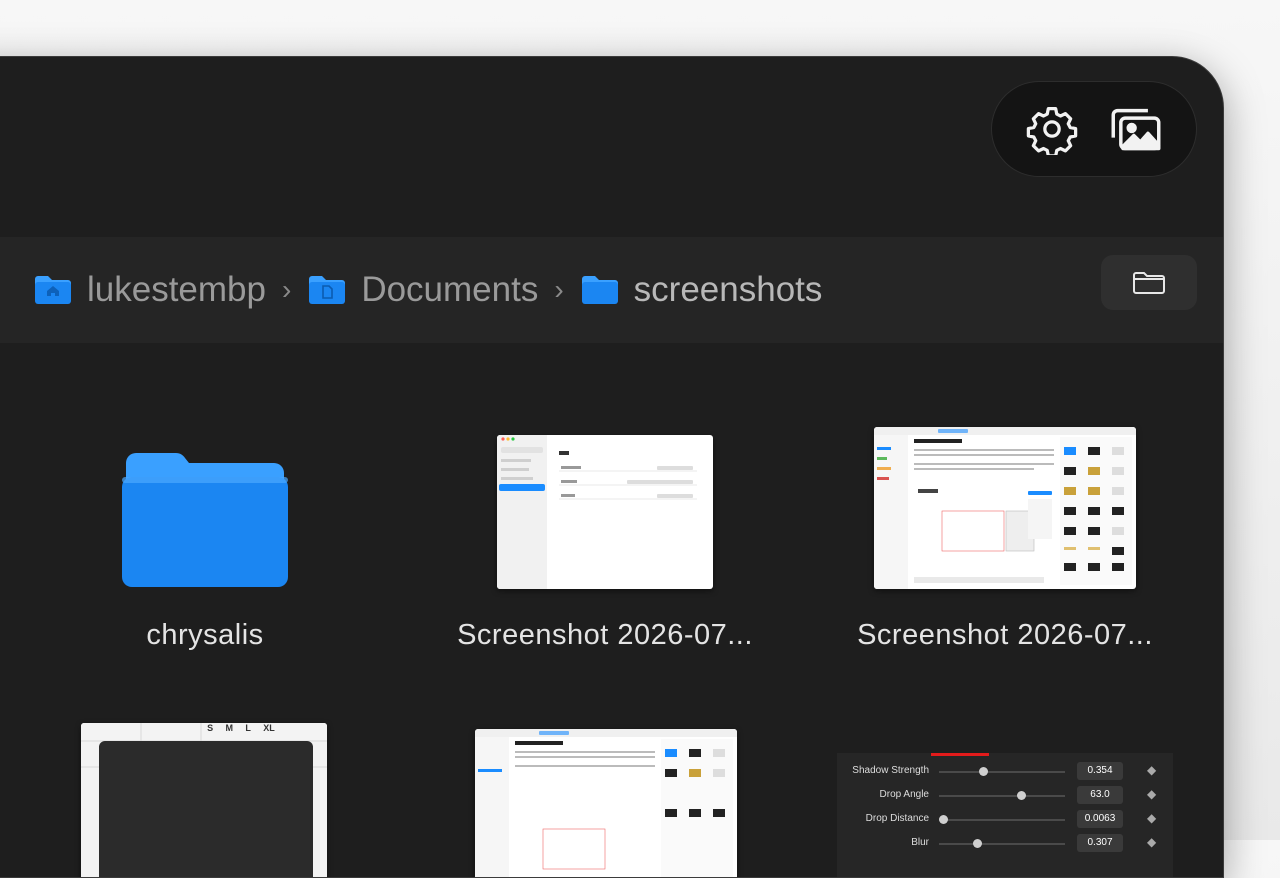  Describe the element at coordinates (241, 730) in the screenshot. I see `size-selector: S M L XL` at that location.